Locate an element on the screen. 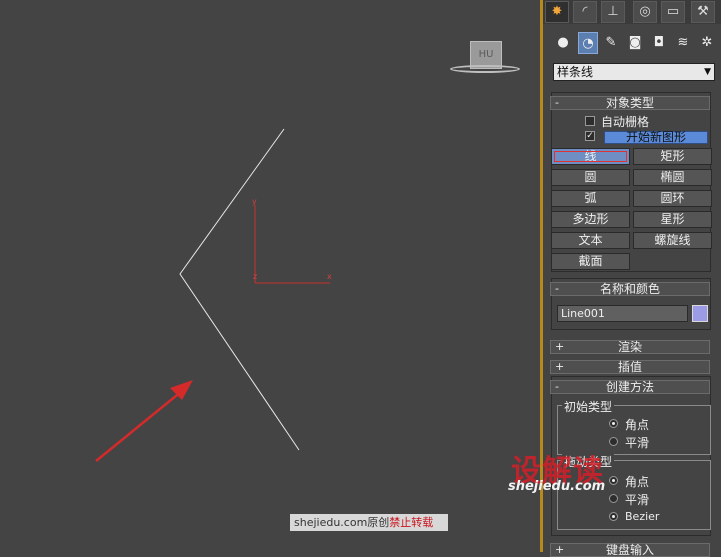  rendering-header: + 渲染 is located at coordinates (630, 347).